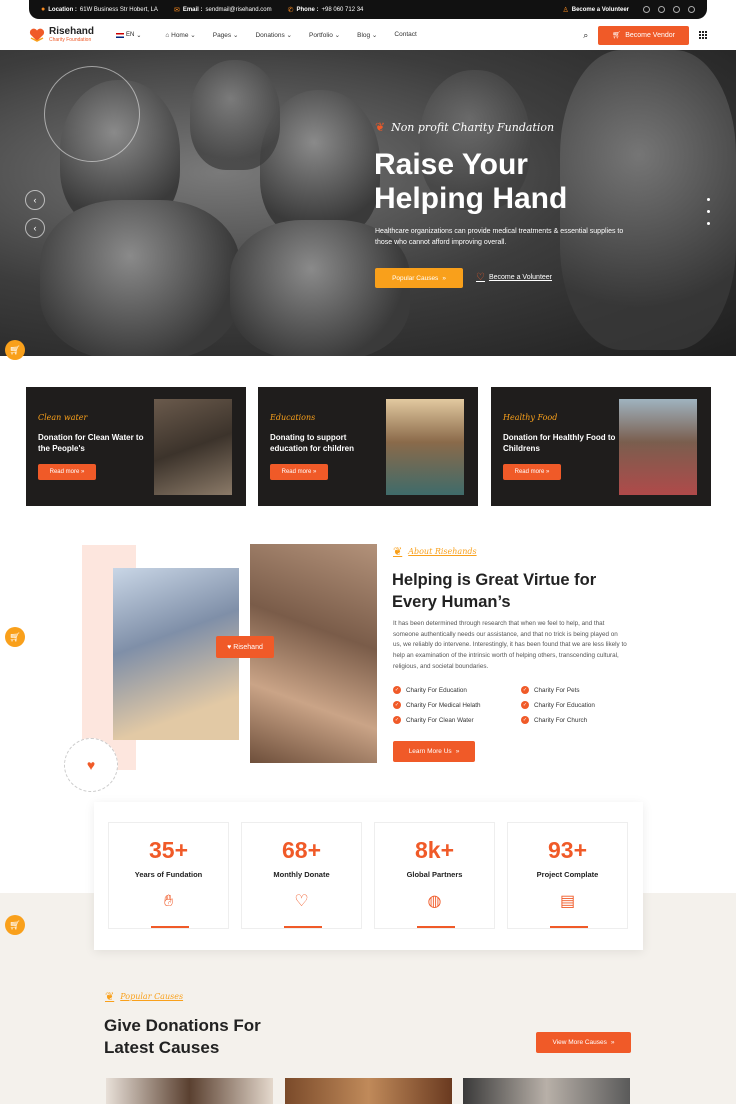 The width and height of the screenshot is (736, 1104). I want to click on menu-label: Home, so click(180, 35).